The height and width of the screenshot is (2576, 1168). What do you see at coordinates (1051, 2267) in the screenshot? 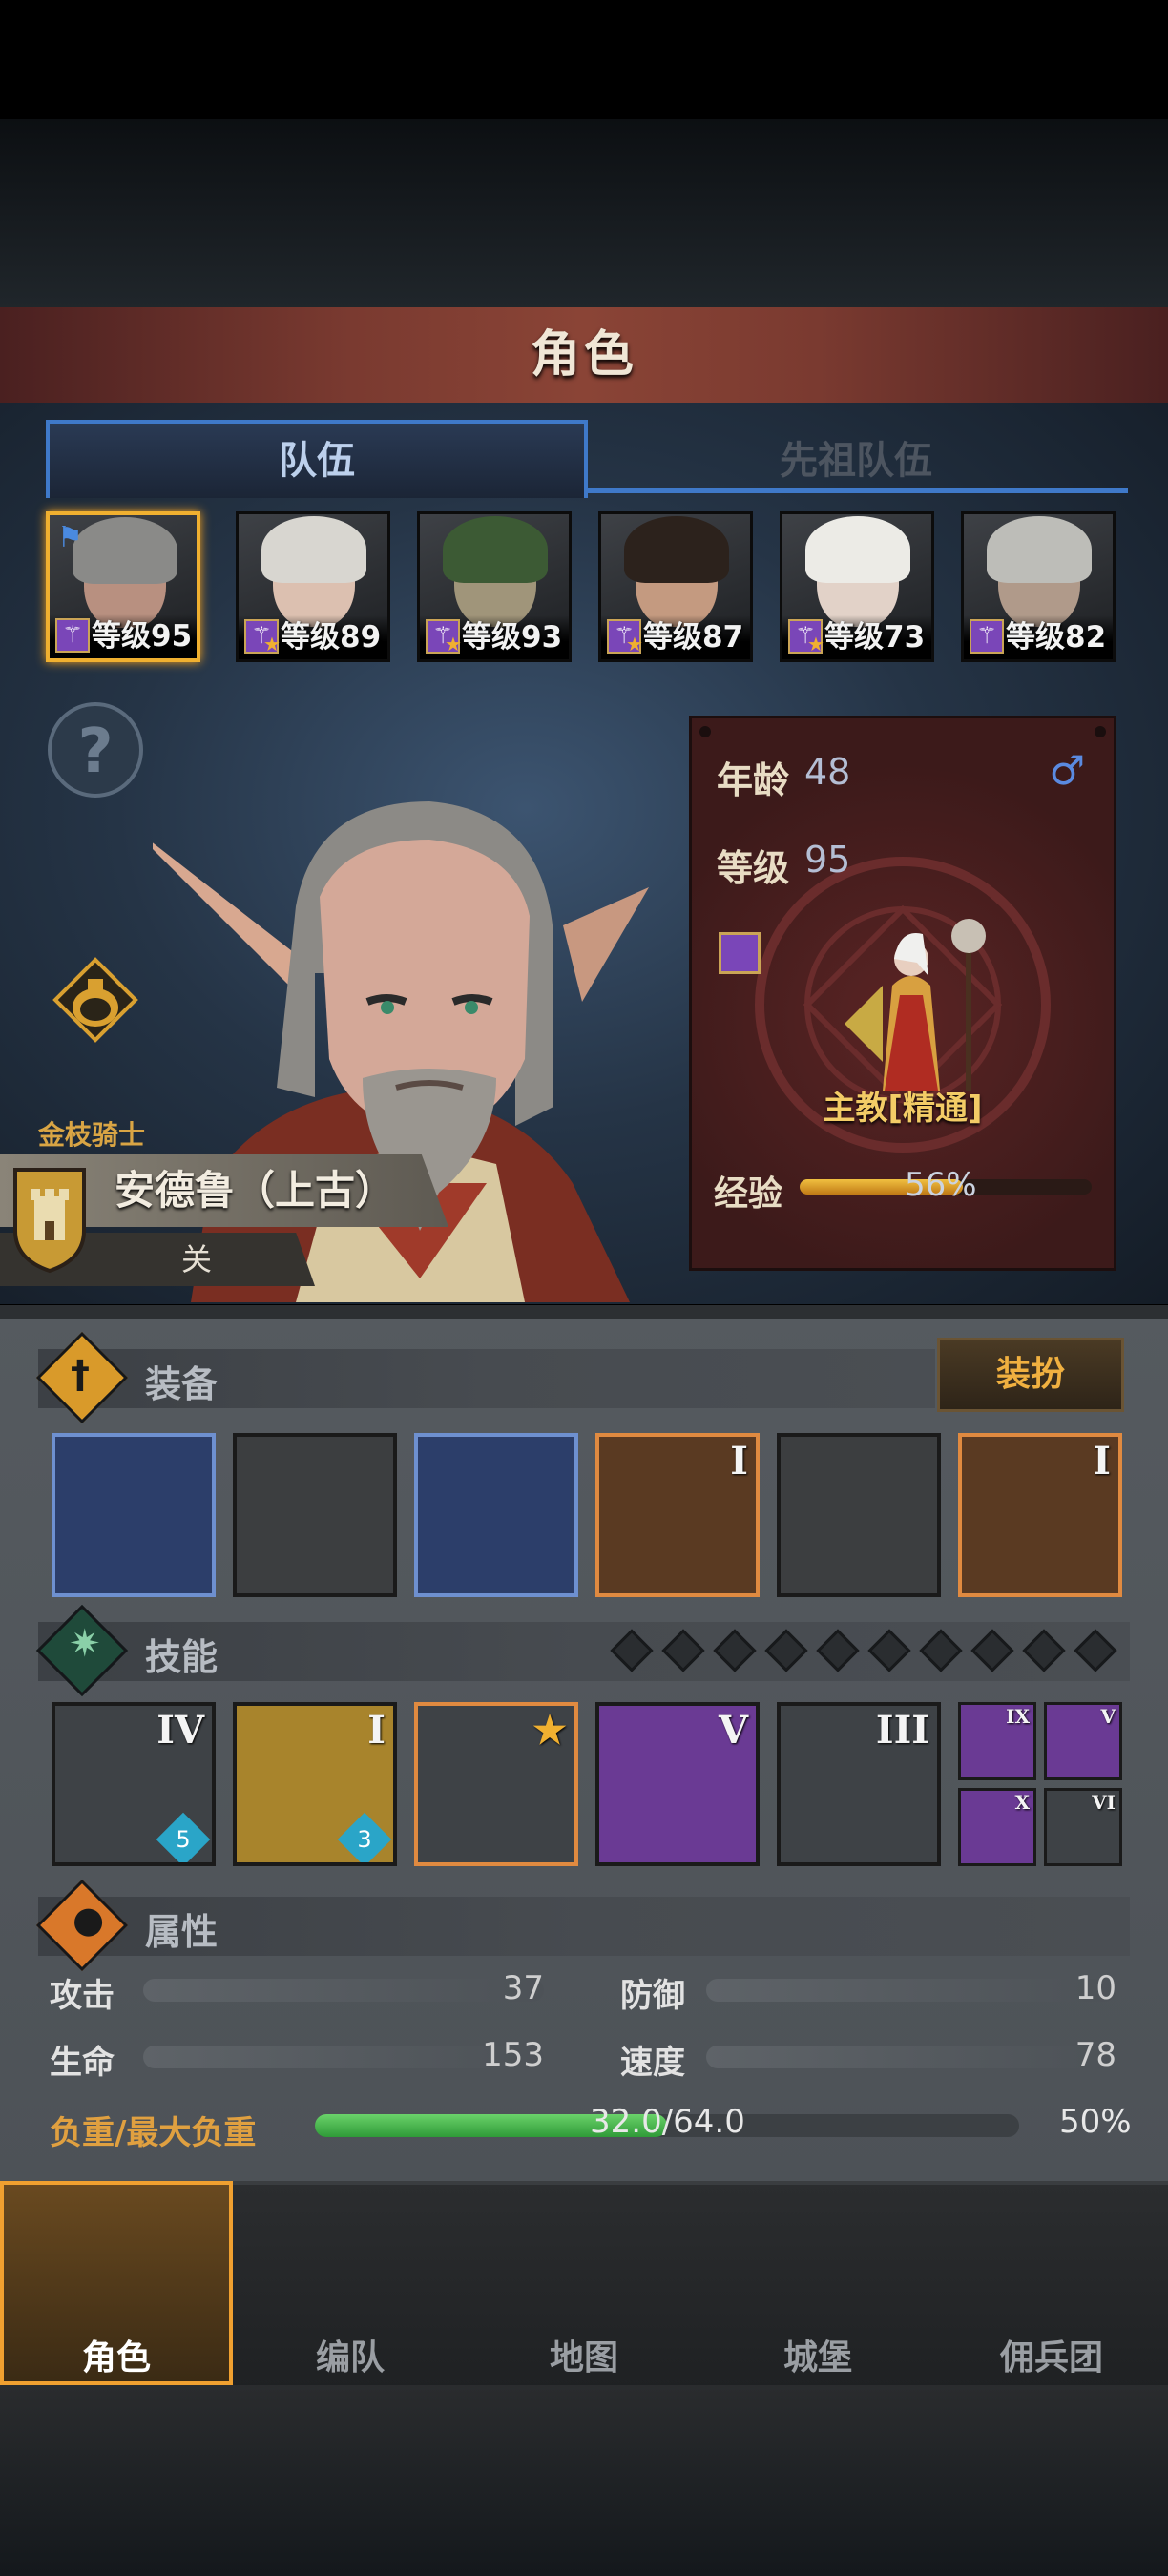
I see `mercenary-banner-icon` at bounding box center [1051, 2267].